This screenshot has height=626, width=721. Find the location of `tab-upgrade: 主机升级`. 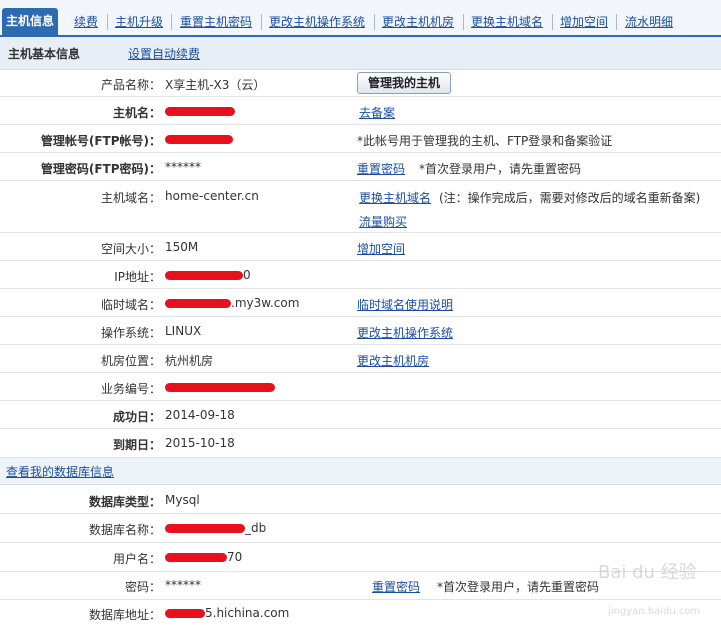

tab-upgrade: 主机升级 is located at coordinates (139, 22).